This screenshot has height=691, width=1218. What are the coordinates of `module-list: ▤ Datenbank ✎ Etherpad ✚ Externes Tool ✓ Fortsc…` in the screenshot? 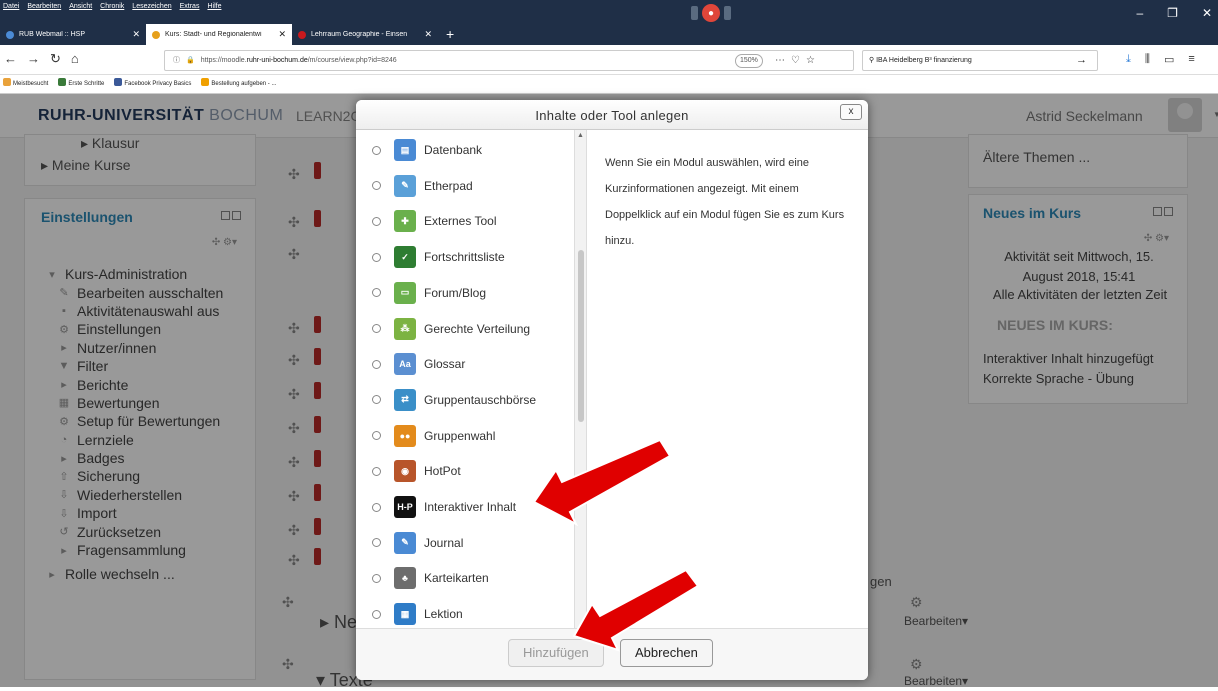 It's located at (465, 379).